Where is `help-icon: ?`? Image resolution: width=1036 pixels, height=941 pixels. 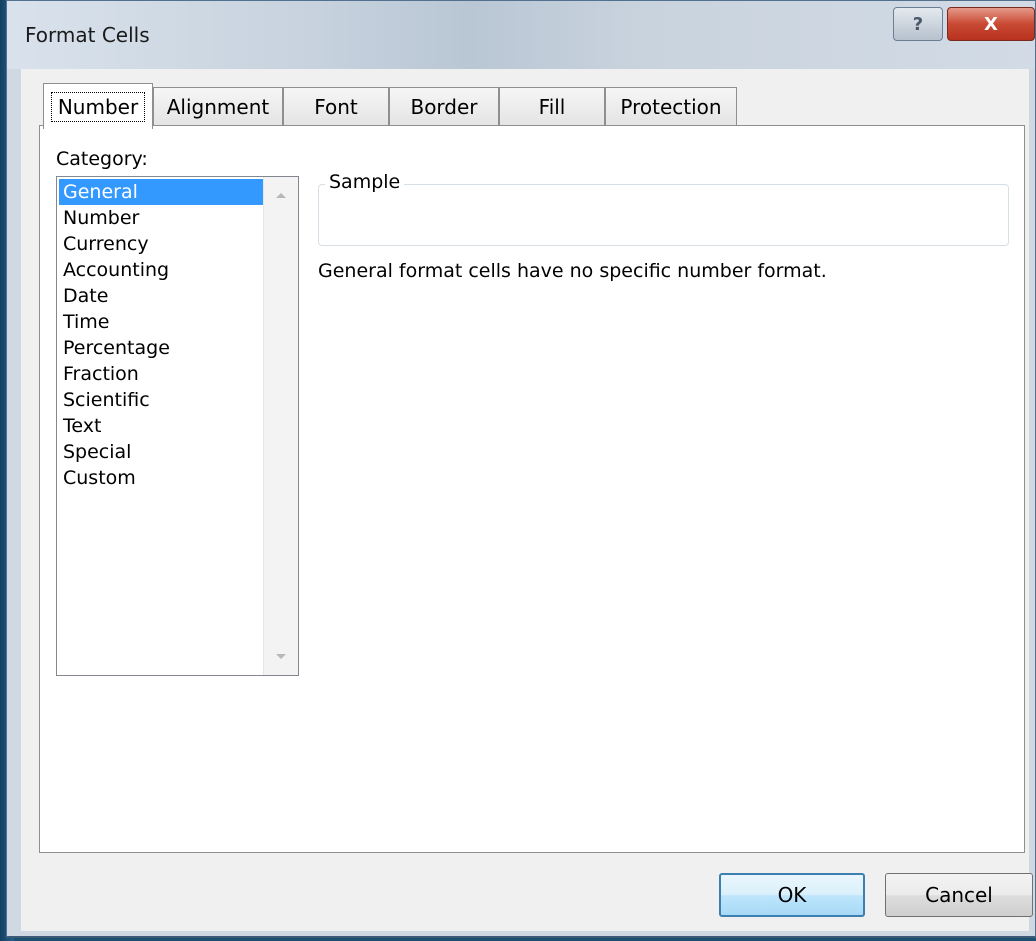 help-icon: ? is located at coordinates (918, 24).